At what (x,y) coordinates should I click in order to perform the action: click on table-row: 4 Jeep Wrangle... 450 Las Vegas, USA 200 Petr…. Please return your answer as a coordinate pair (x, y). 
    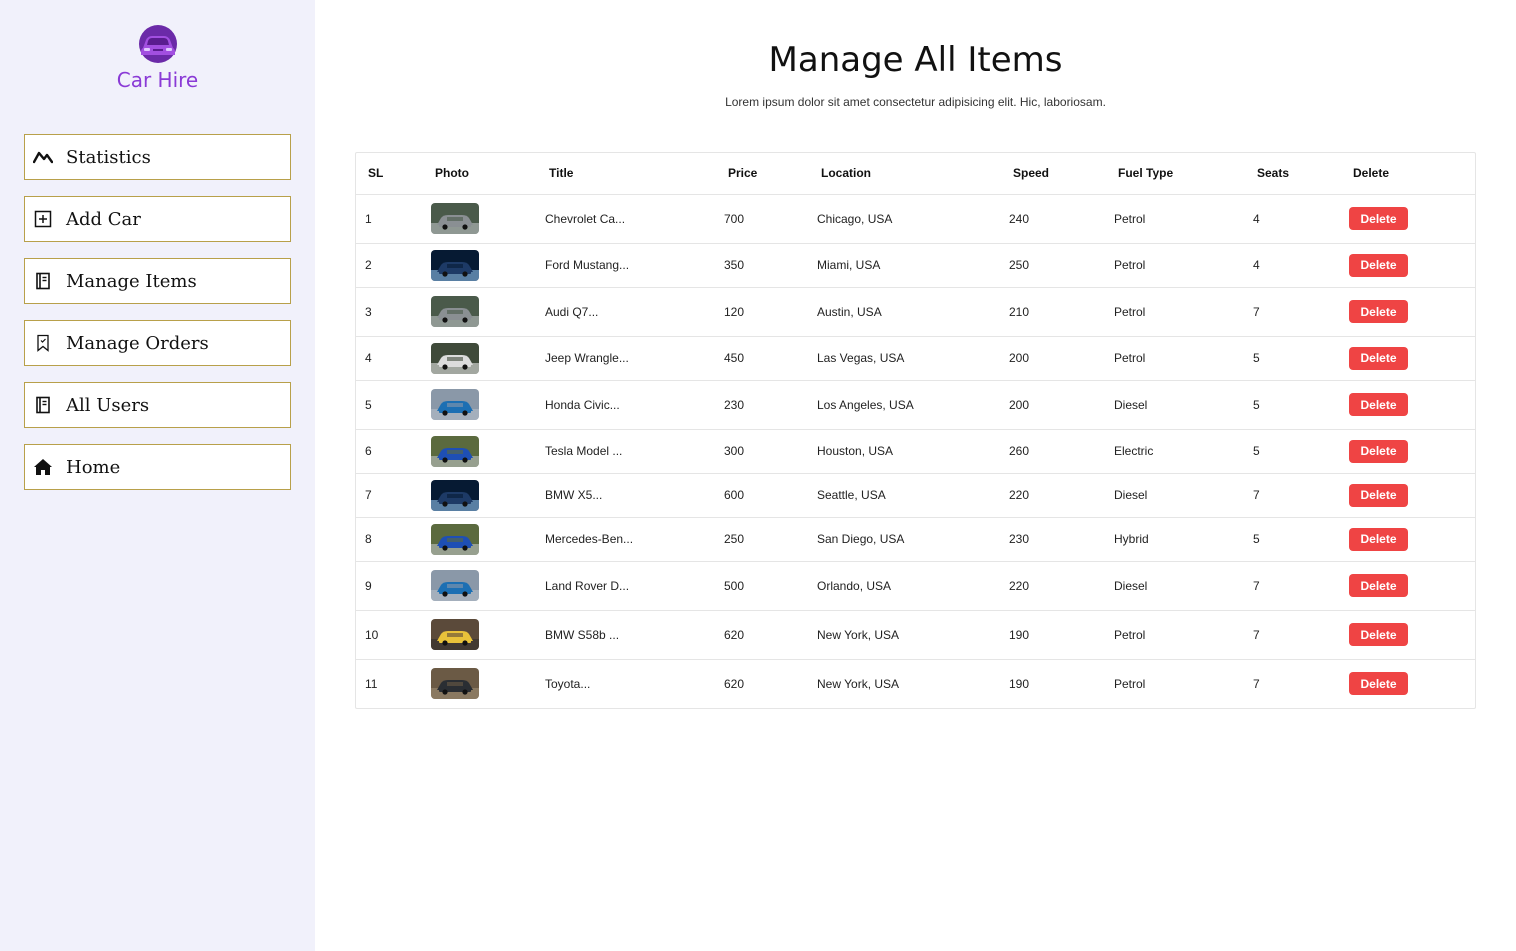
    Looking at the image, I should click on (915, 358).